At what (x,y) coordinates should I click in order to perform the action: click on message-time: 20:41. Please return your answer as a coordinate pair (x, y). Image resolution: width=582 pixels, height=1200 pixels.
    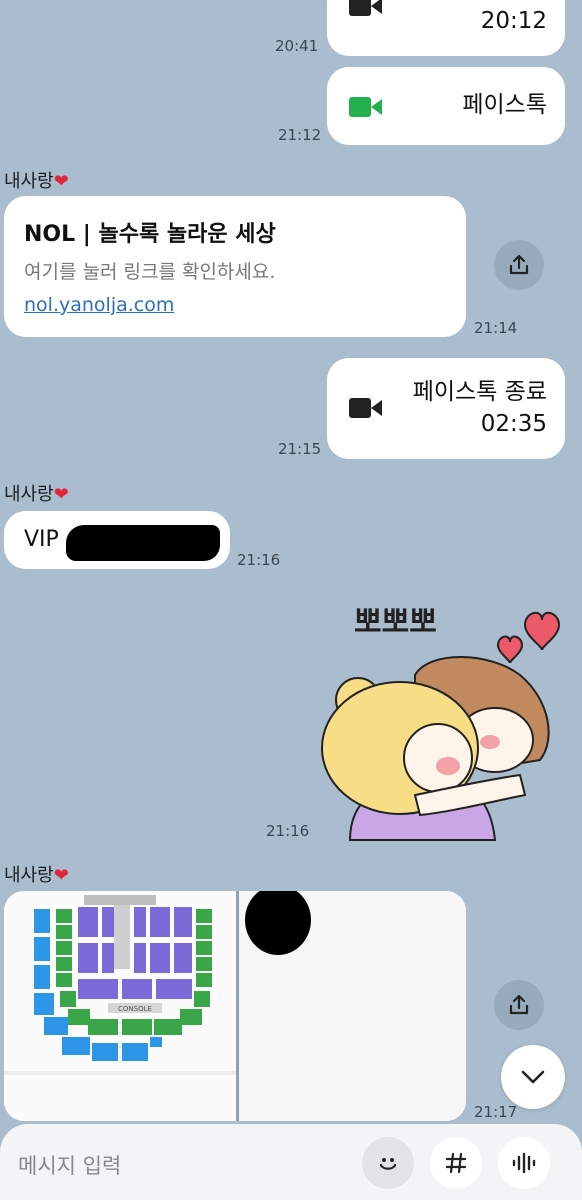
    Looking at the image, I should click on (297, 46).